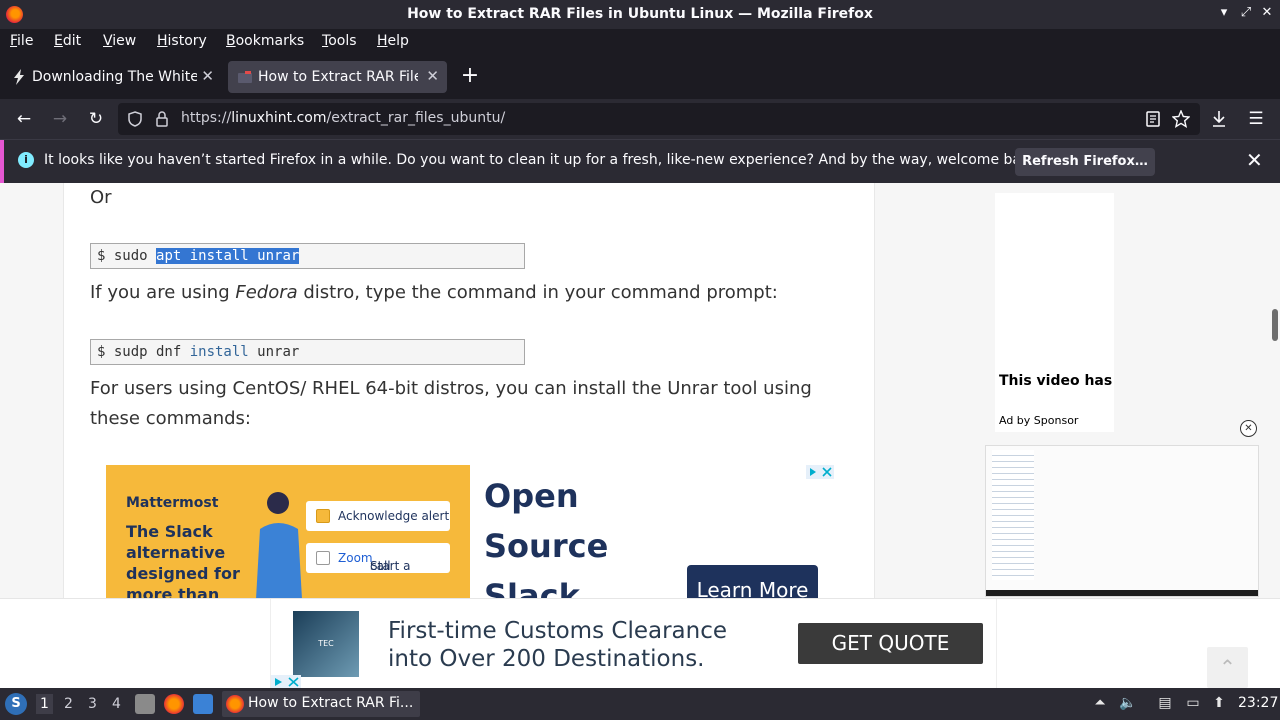  I want to click on ad-headline-2: Source, so click(546, 546).